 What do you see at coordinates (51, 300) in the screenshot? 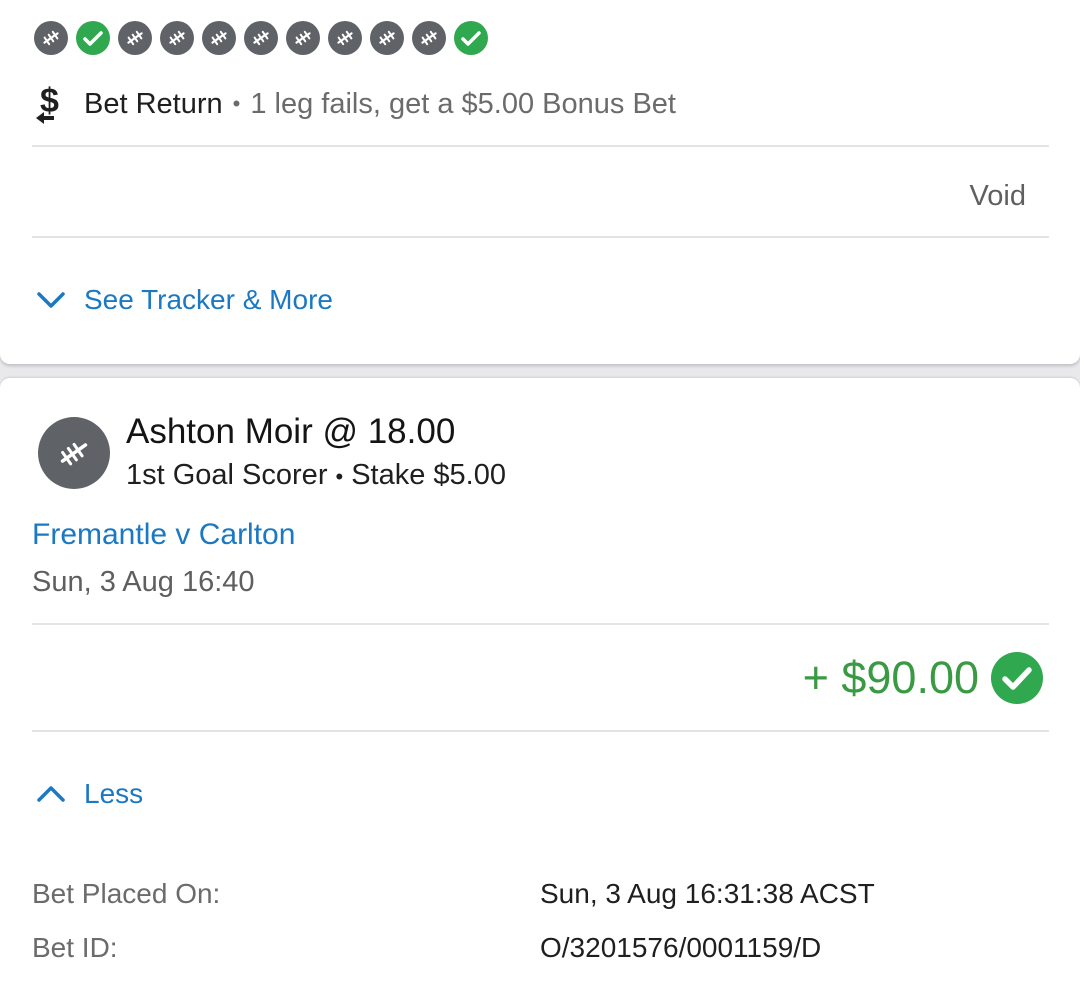
I see `chevron-down-icon` at bounding box center [51, 300].